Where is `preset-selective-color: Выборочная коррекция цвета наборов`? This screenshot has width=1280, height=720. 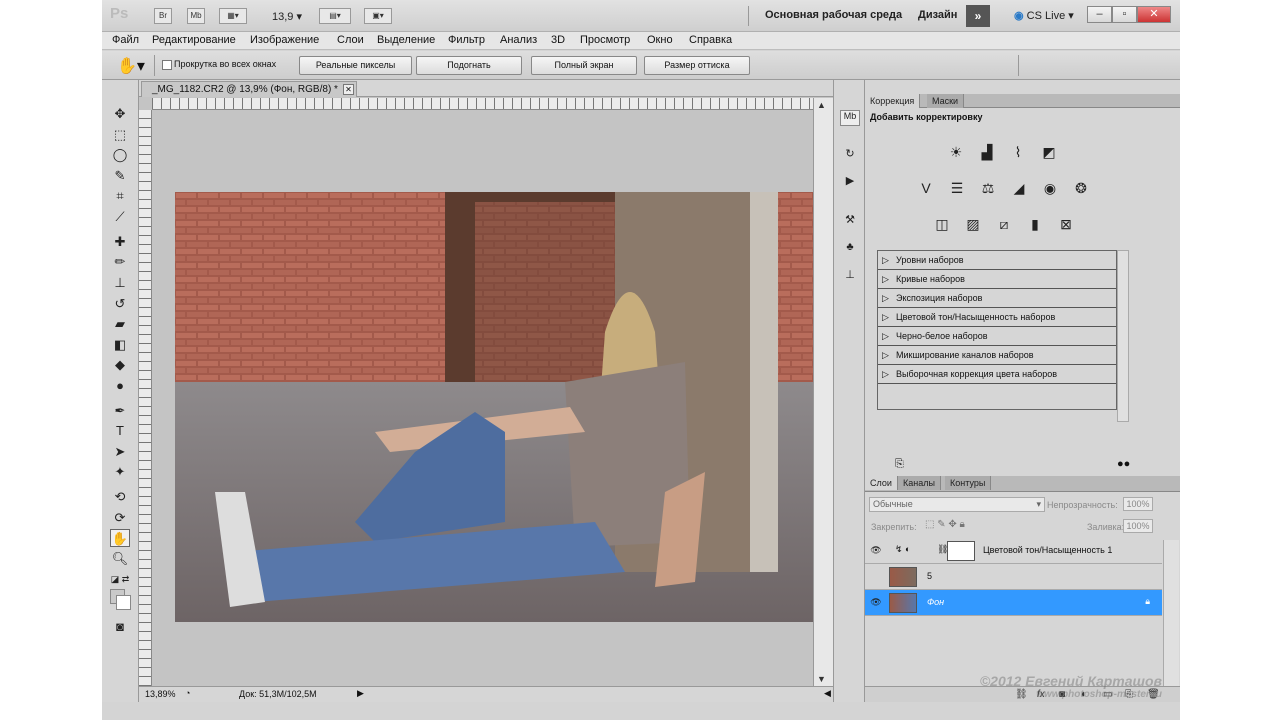 preset-selective-color: Выборочная коррекция цвета наборов is located at coordinates (997, 374).